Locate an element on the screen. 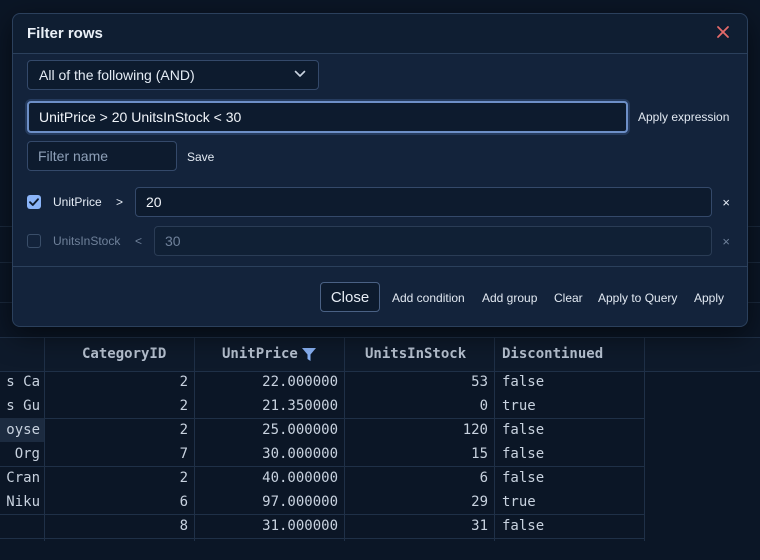 The height and width of the screenshot is (560, 760). filter-icon is located at coordinates (309, 354).